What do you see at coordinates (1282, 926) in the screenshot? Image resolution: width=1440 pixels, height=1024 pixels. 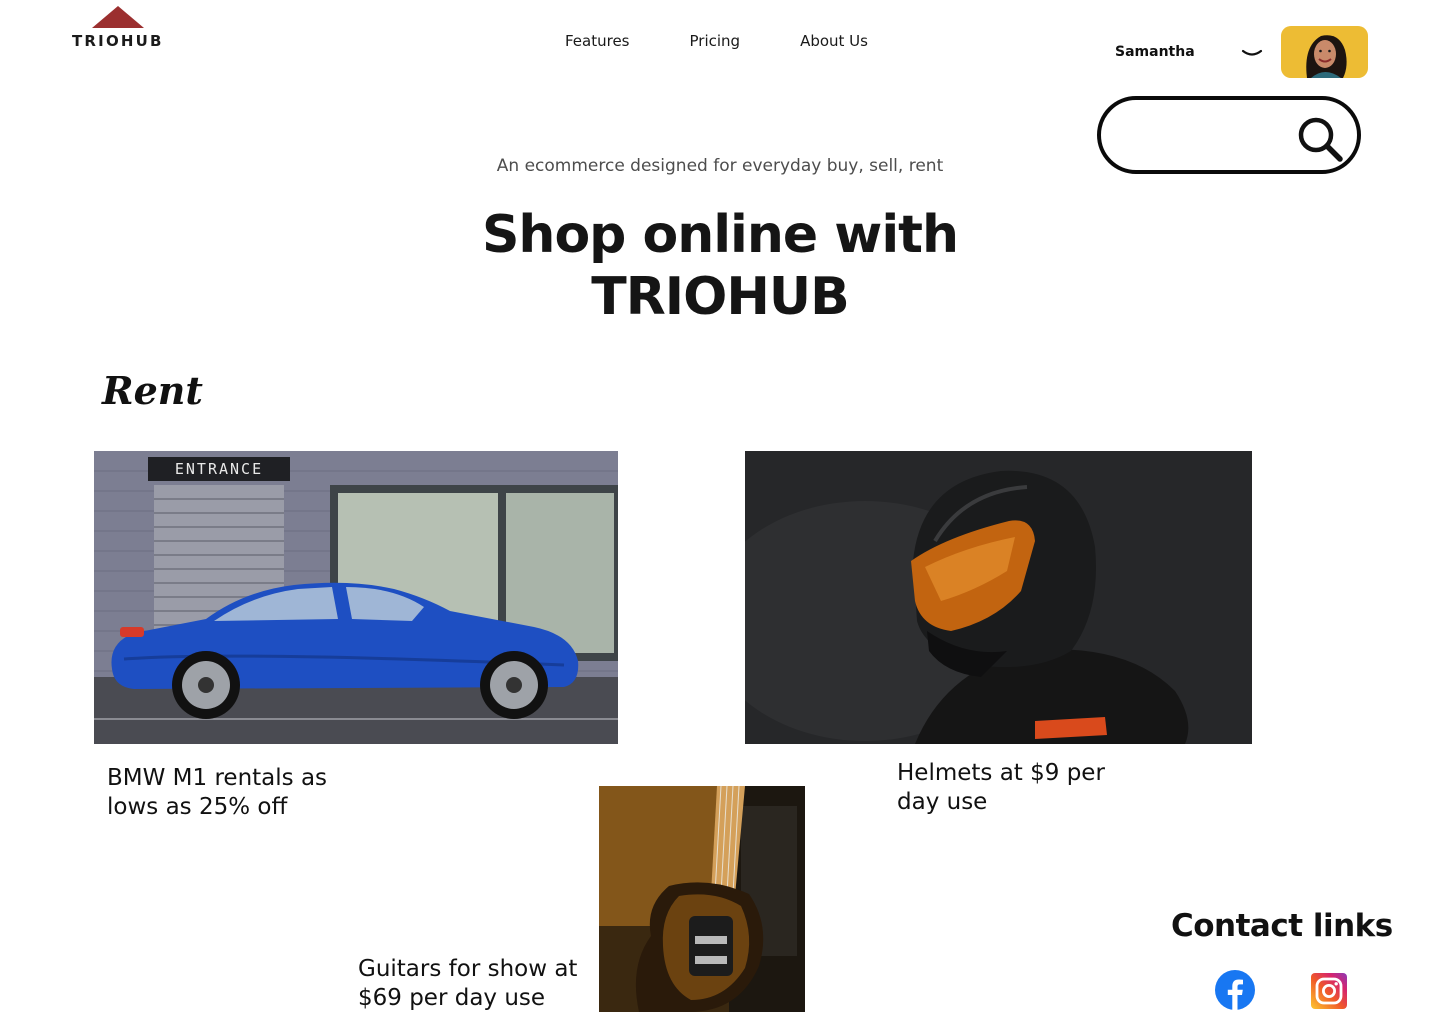 I see `contact-links-title: Contact links` at bounding box center [1282, 926].